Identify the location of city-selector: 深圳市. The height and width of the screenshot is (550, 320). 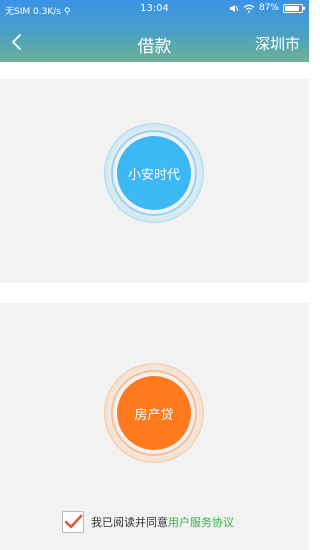
(277, 43).